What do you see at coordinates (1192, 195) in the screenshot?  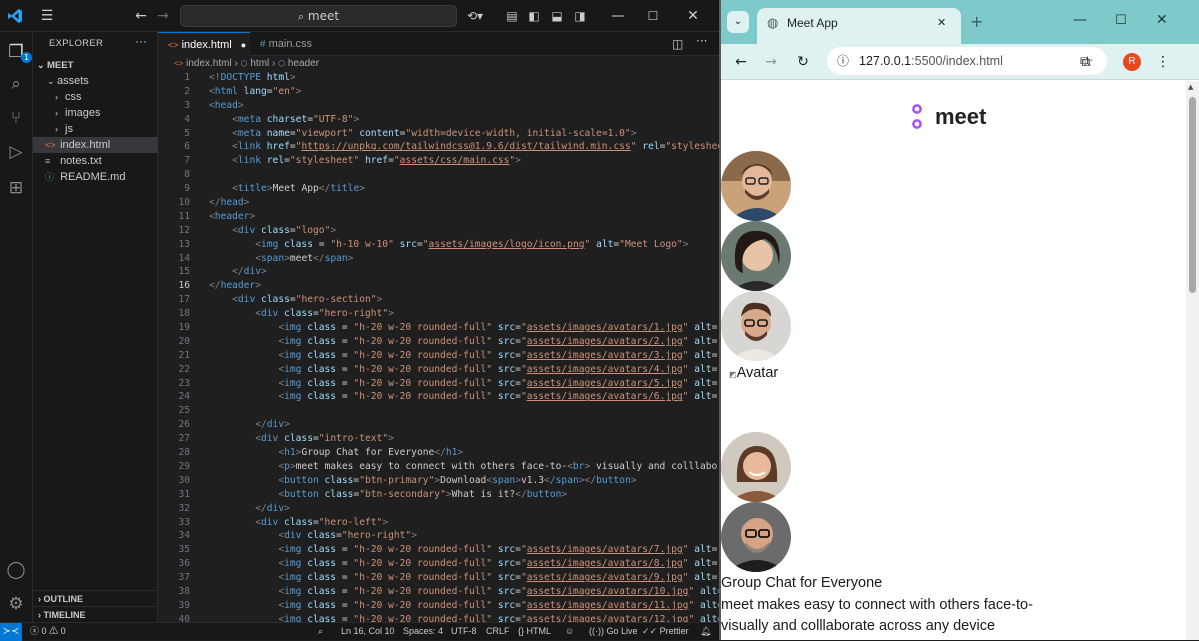 I see `scrollbar-thumb` at bounding box center [1192, 195].